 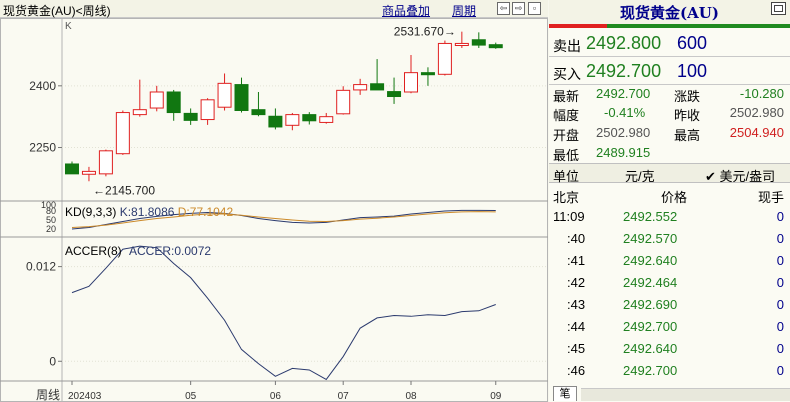 What do you see at coordinates (650, 282) in the screenshot?
I see `tick-price: 2492.464` at bounding box center [650, 282].